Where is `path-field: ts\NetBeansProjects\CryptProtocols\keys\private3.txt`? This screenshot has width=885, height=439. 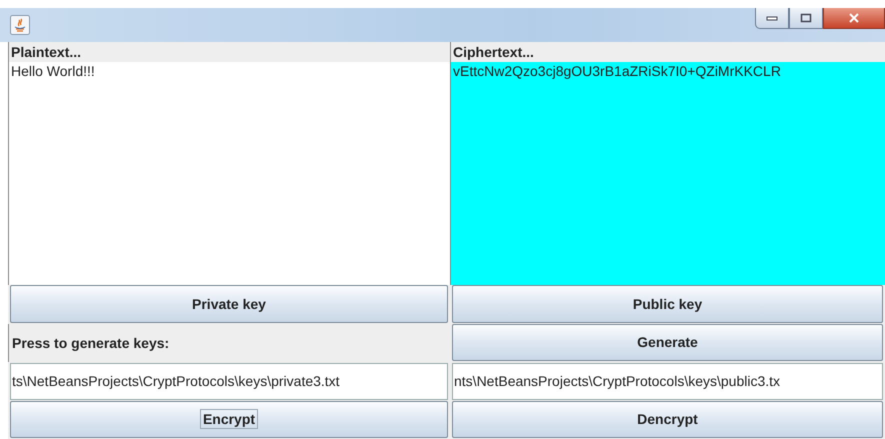 path-field: ts\NetBeansProjects\CryptProtocols\keys\private3.txt is located at coordinates (229, 381).